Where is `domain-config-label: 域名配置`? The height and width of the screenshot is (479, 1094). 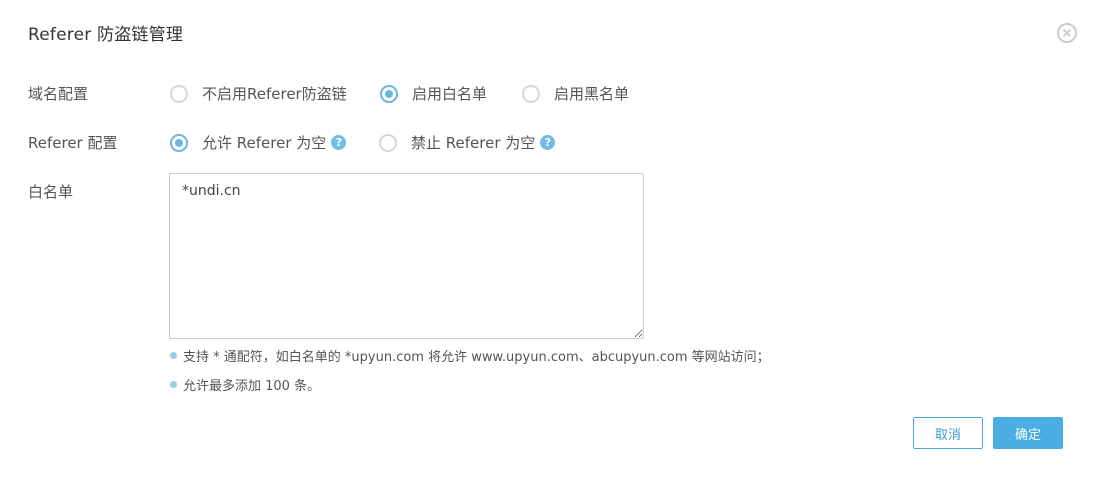 domain-config-label: 域名配置 is located at coordinates (58, 94).